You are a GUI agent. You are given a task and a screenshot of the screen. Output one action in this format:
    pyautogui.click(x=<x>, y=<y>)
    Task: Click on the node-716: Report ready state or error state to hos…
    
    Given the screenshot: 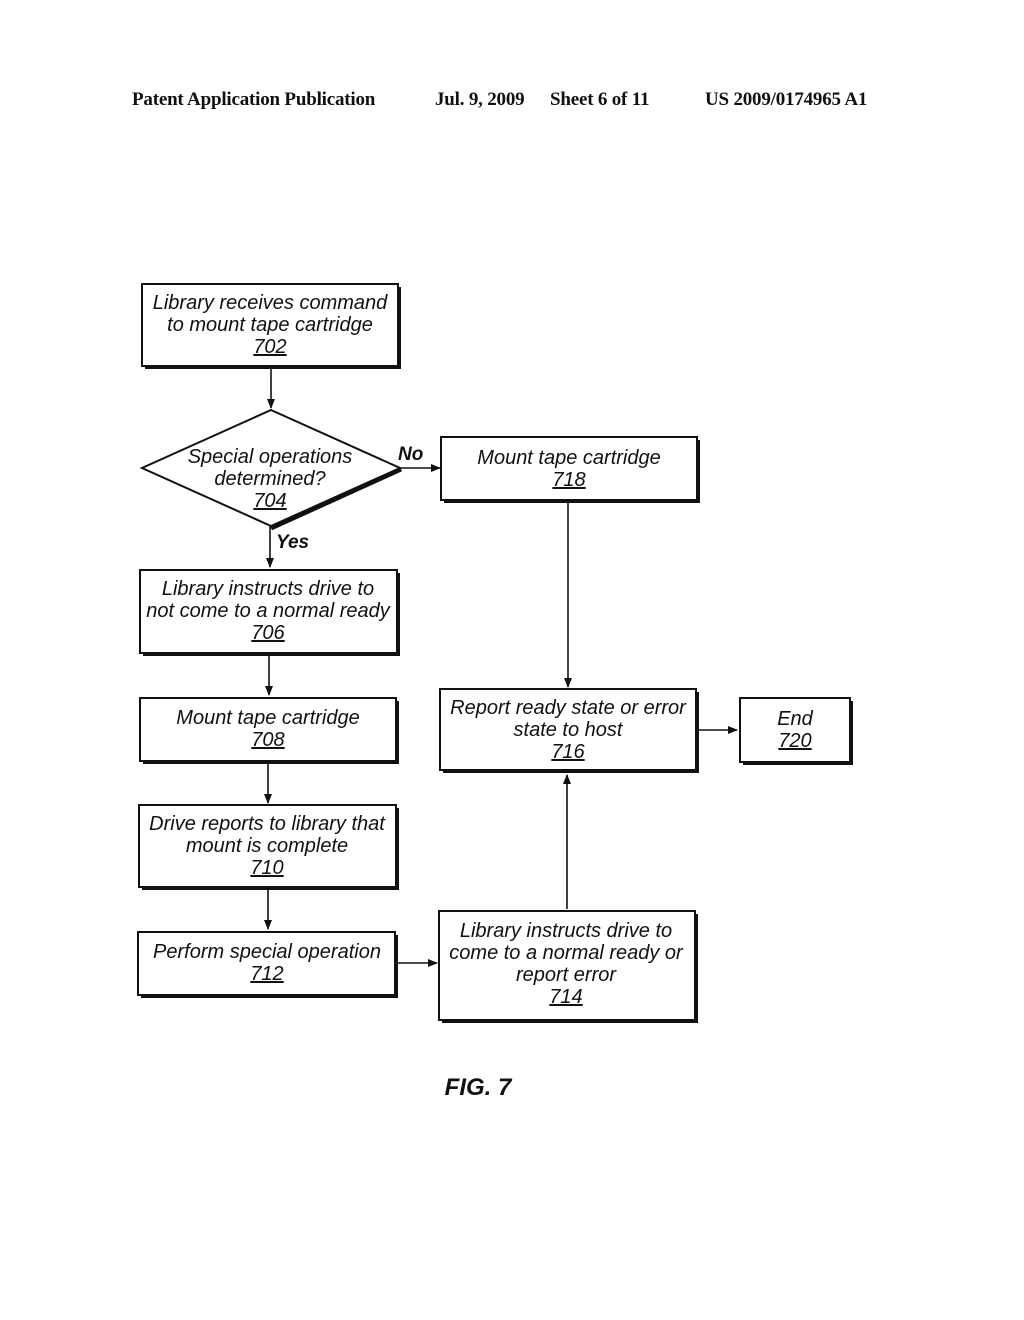 What is the action you would take?
    pyautogui.click(x=569, y=730)
    